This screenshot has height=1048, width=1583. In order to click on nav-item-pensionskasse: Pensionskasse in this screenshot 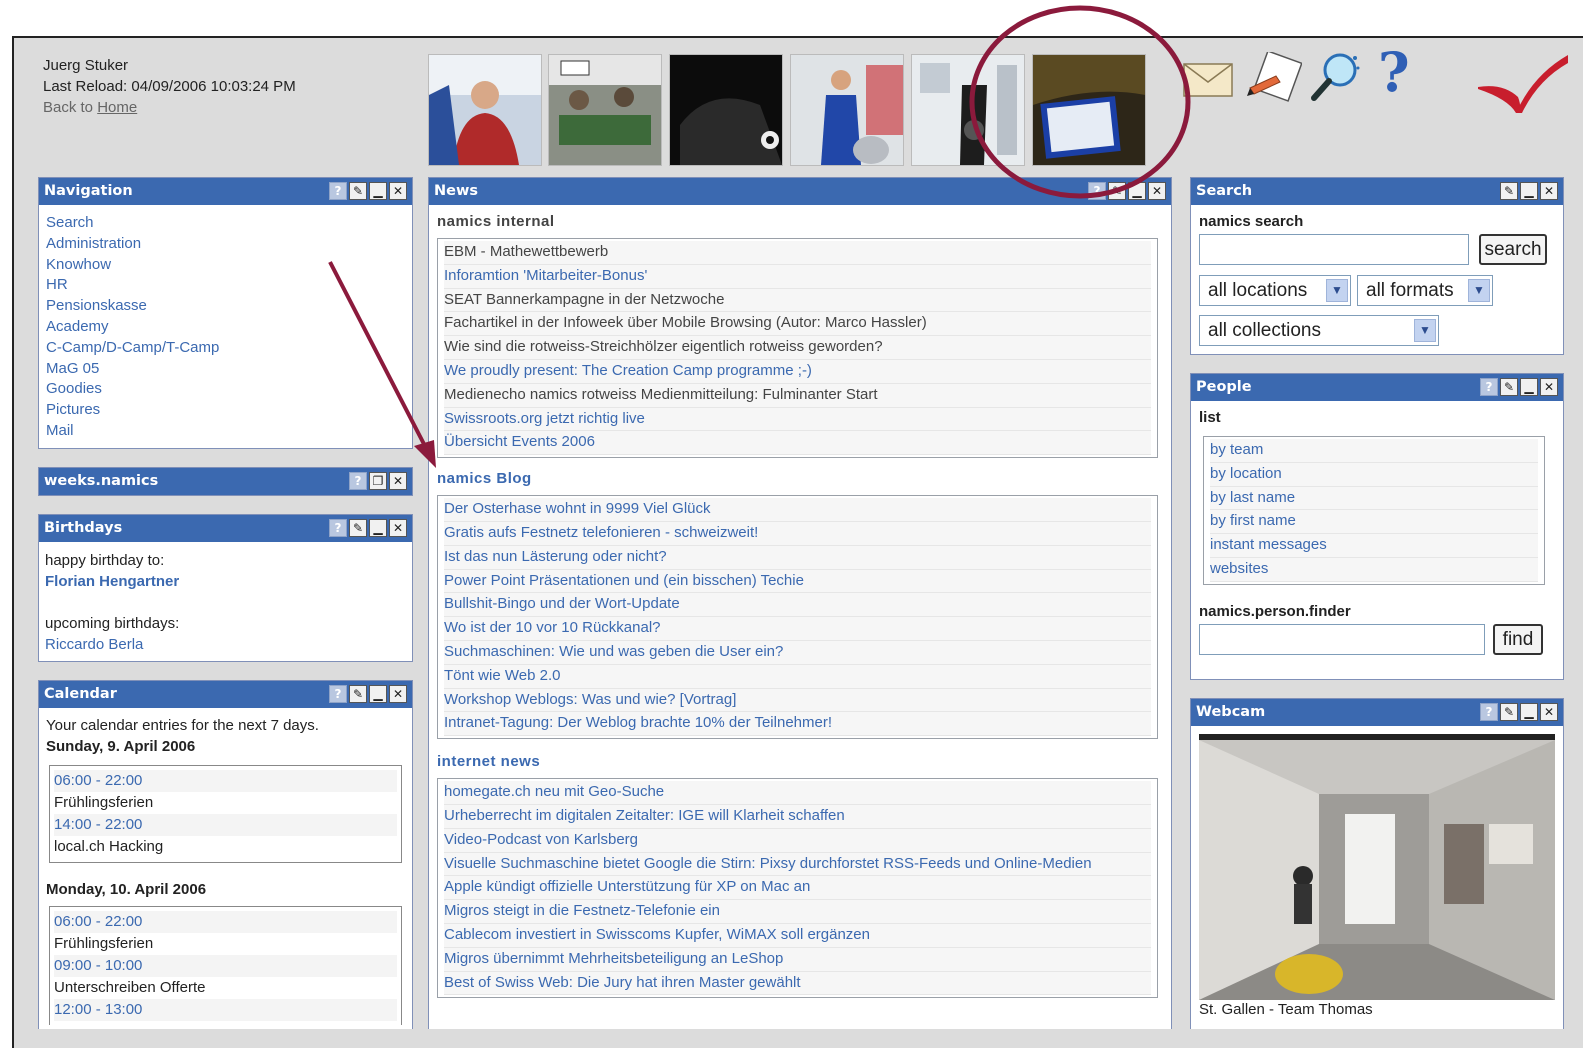, I will do `click(225, 306)`.